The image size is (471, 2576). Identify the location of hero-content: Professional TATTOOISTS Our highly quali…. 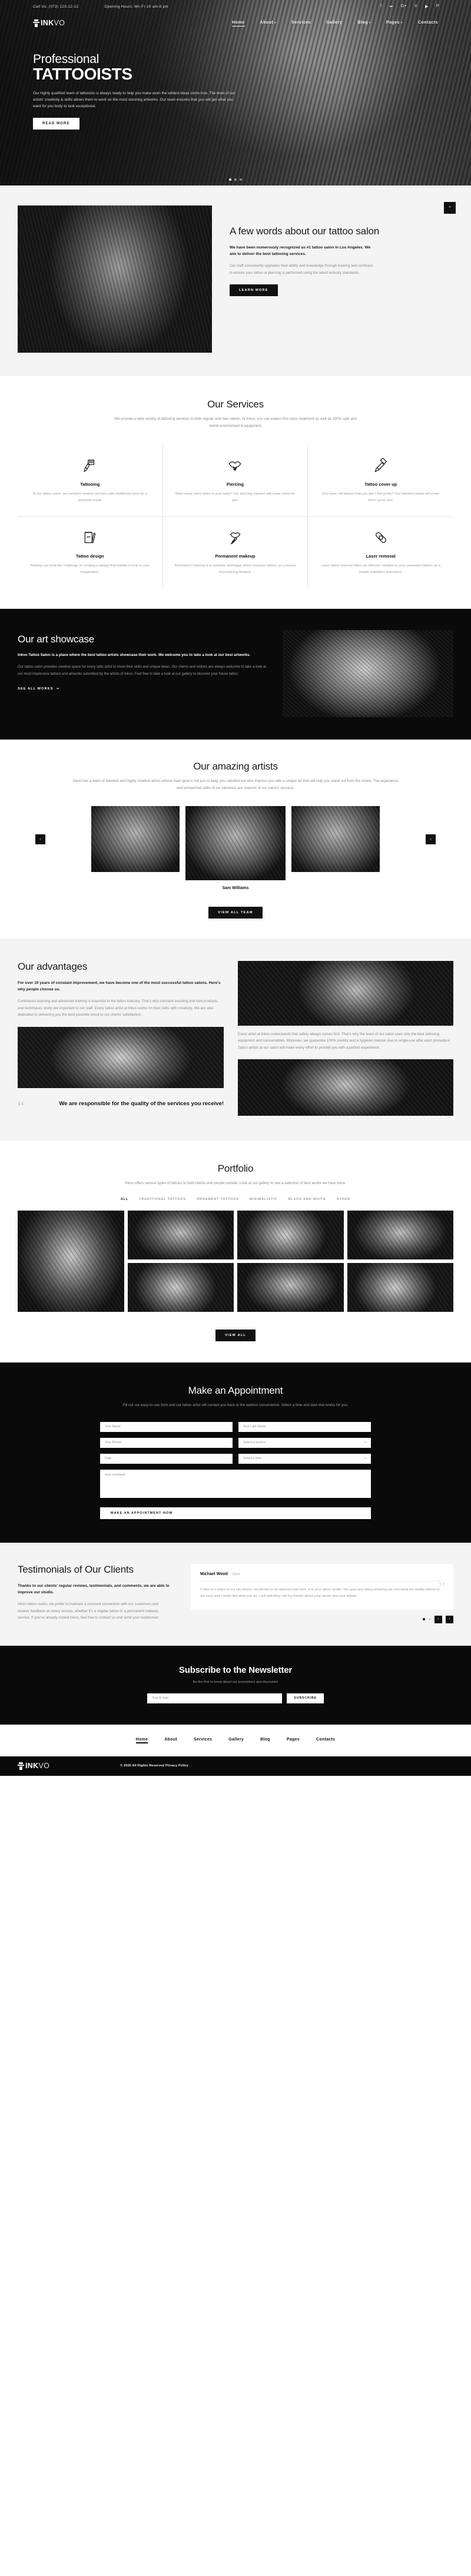
(127, 81).